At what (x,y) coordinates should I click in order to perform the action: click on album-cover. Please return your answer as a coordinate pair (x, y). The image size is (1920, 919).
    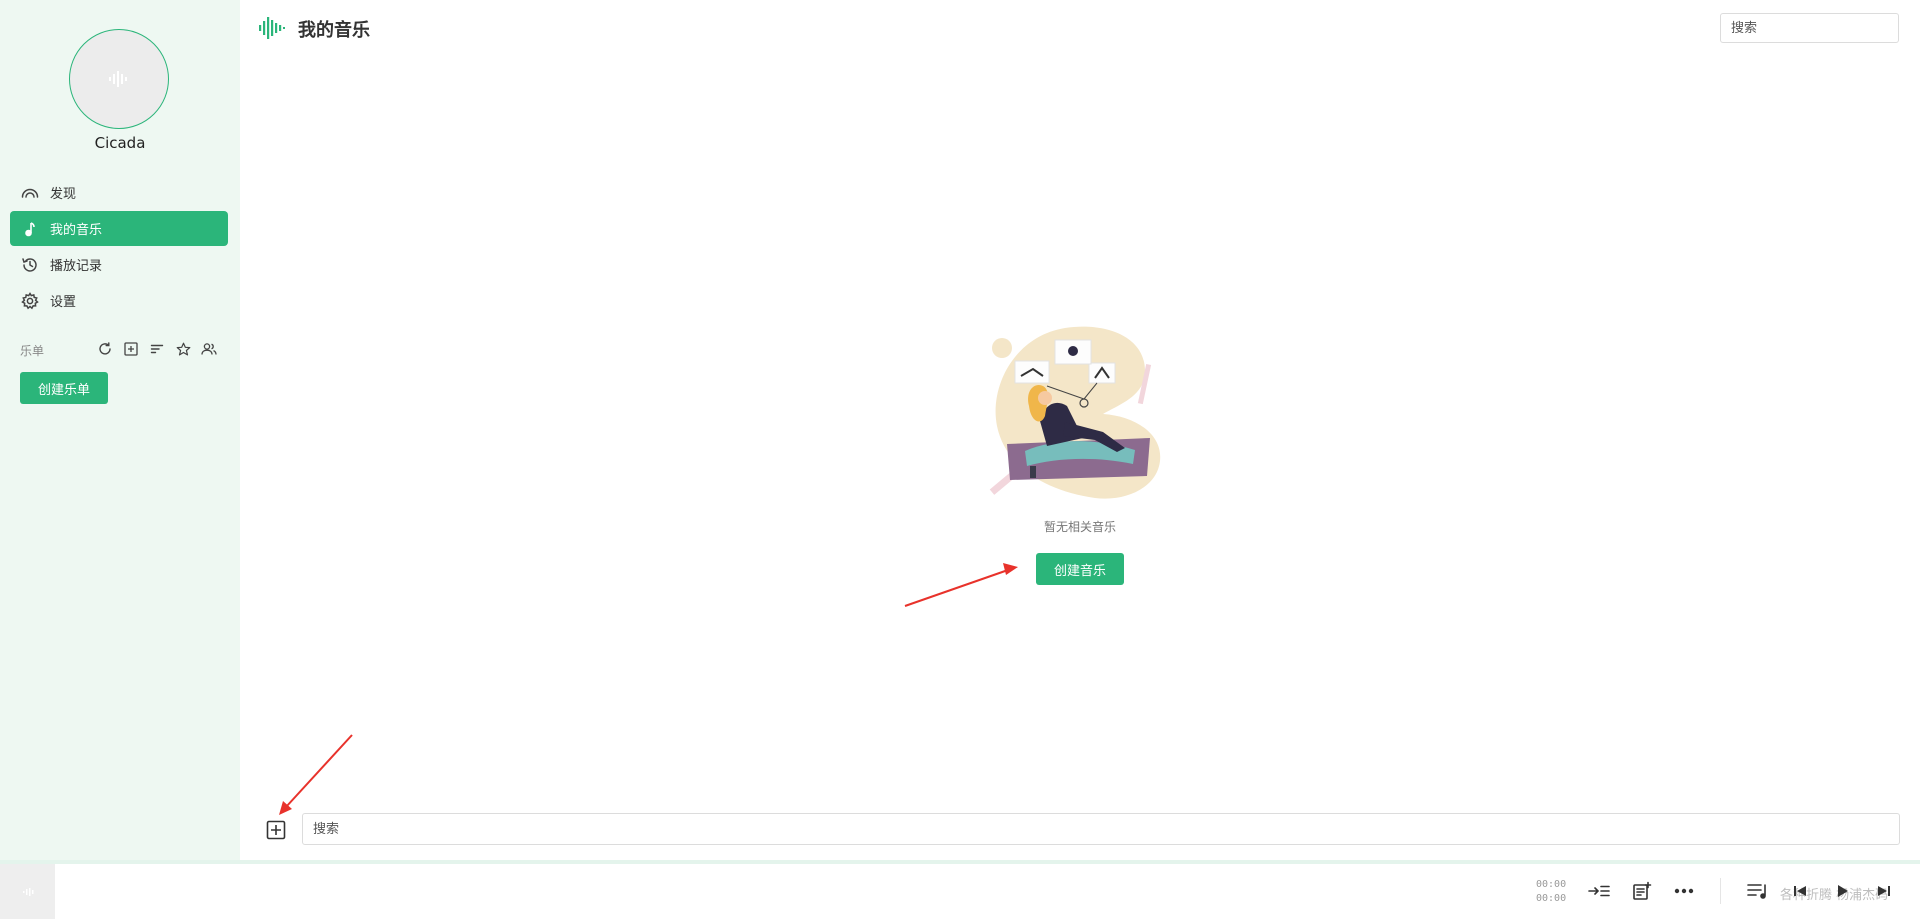
    Looking at the image, I should click on (27, 891).